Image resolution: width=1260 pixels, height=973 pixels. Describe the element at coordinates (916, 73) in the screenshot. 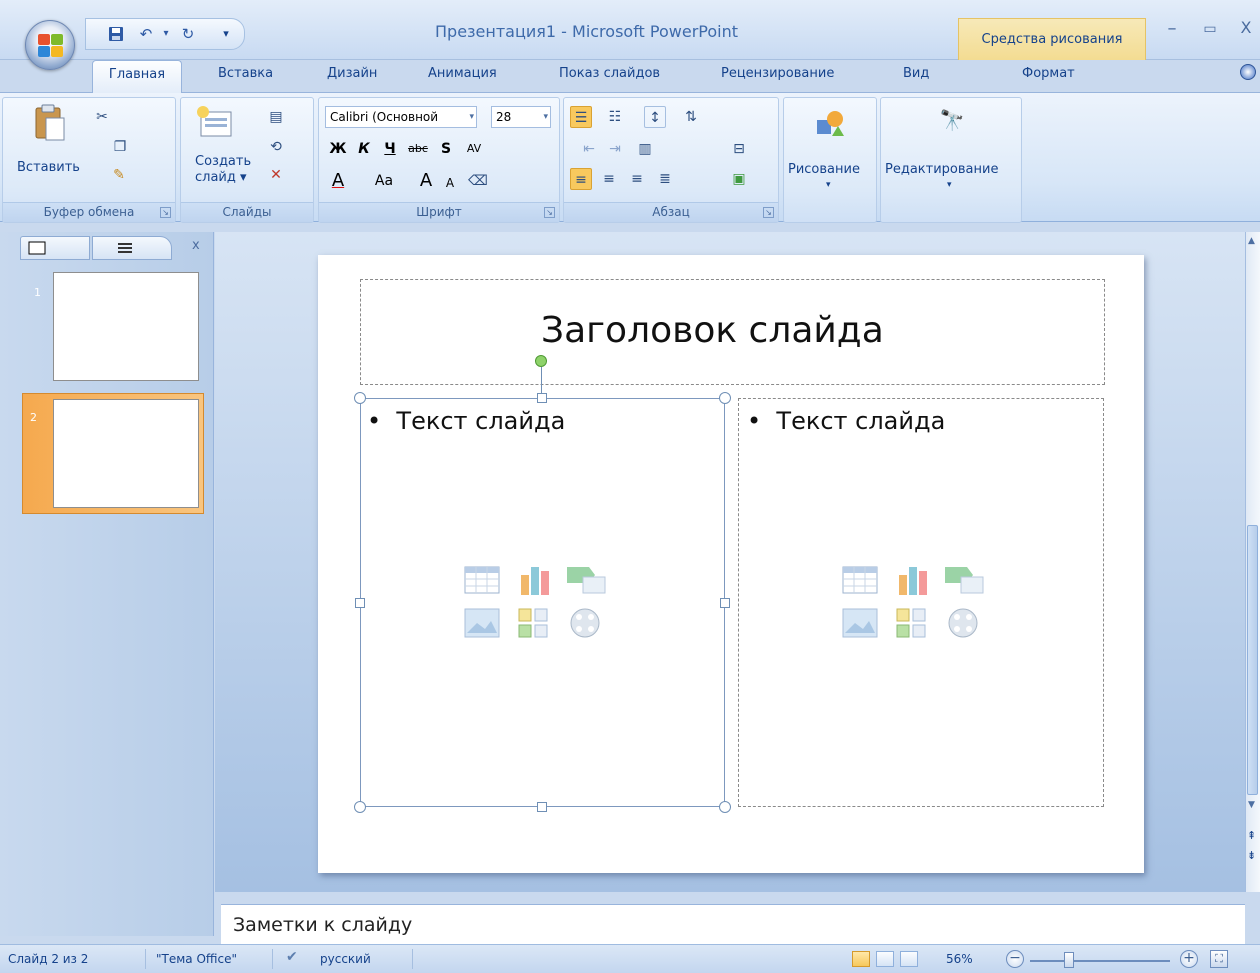

I see `tab-view: Вид` at that location.